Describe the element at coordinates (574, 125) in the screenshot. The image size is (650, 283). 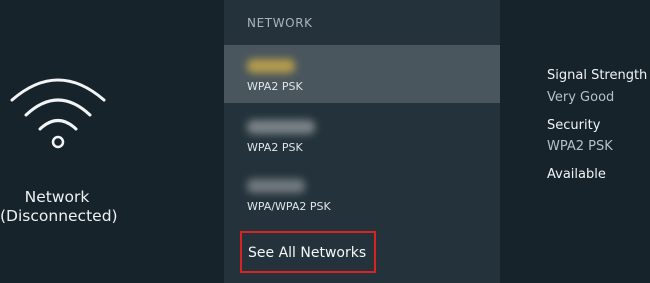
I see `security-label: Security` at that location.